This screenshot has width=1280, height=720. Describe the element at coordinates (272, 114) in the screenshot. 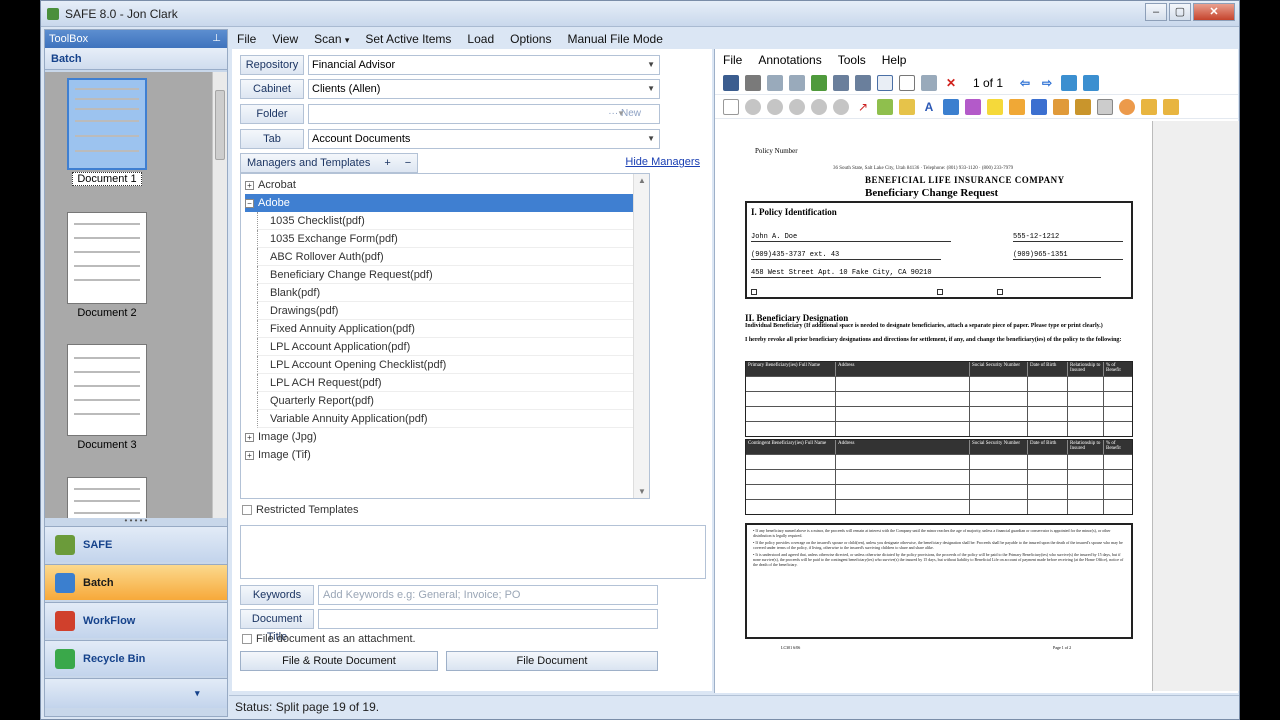

I see `folder-label: Folder` at that location.